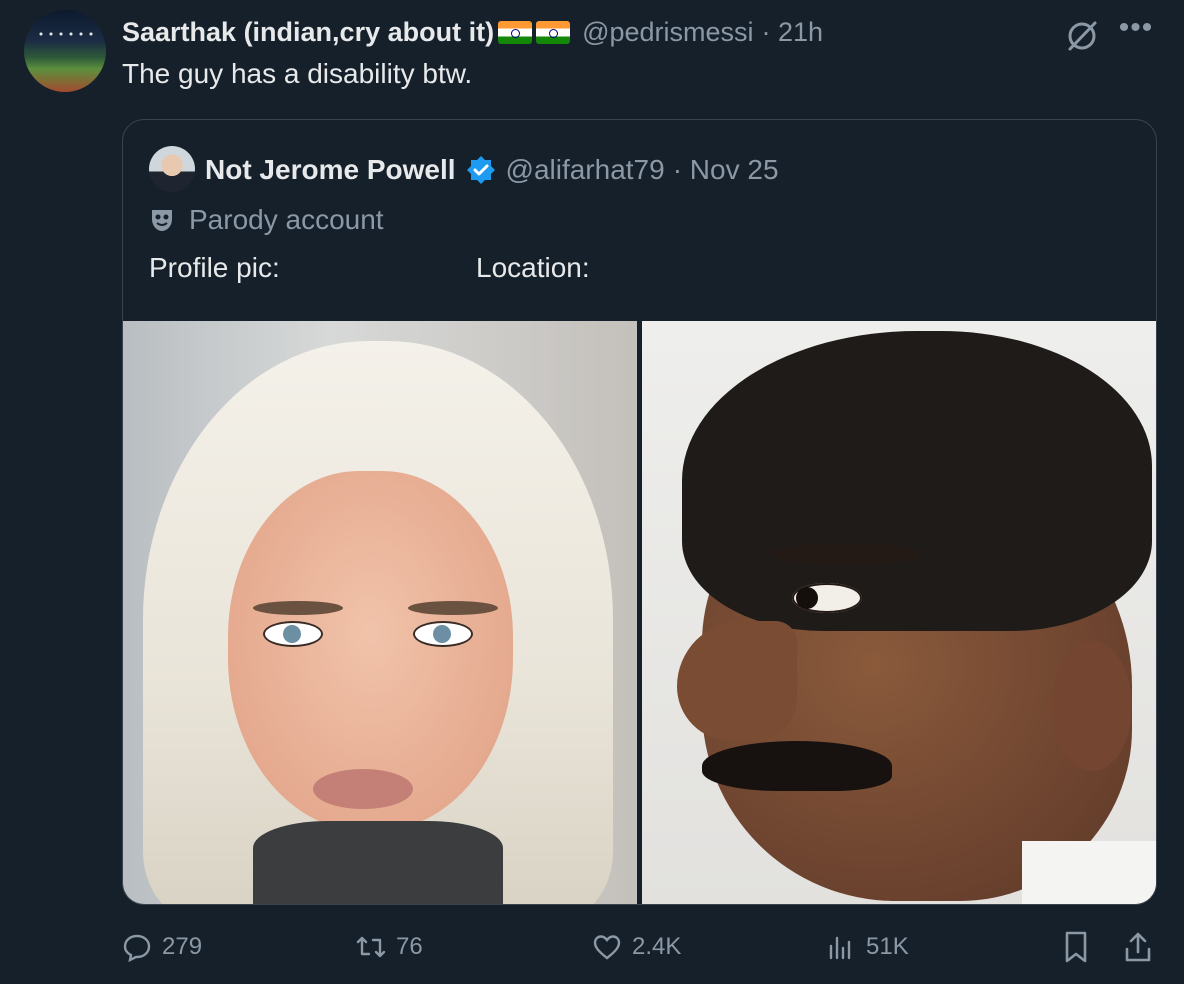  I want to click on grok-icon, so click(1082, 36).